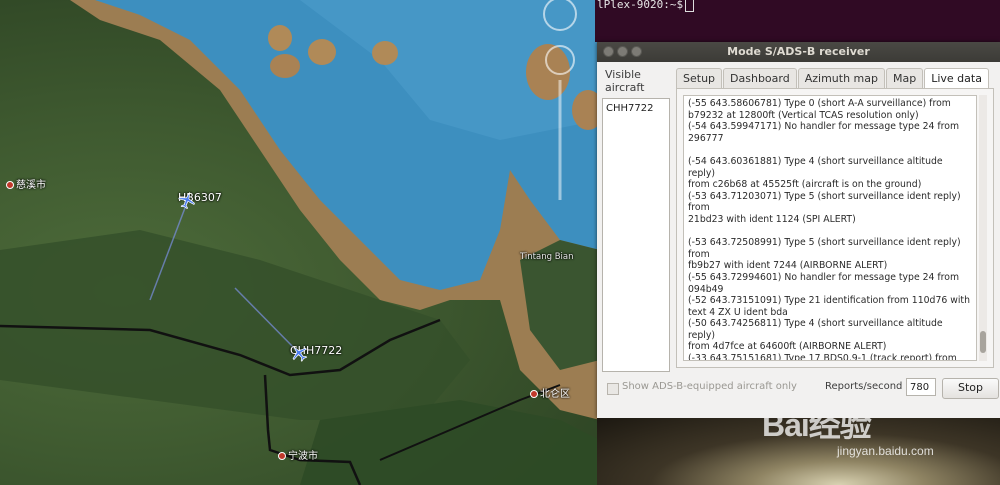 The image size is (1000, 485). I want to click on aircraft-list: CHH7722, so click(636, 235).